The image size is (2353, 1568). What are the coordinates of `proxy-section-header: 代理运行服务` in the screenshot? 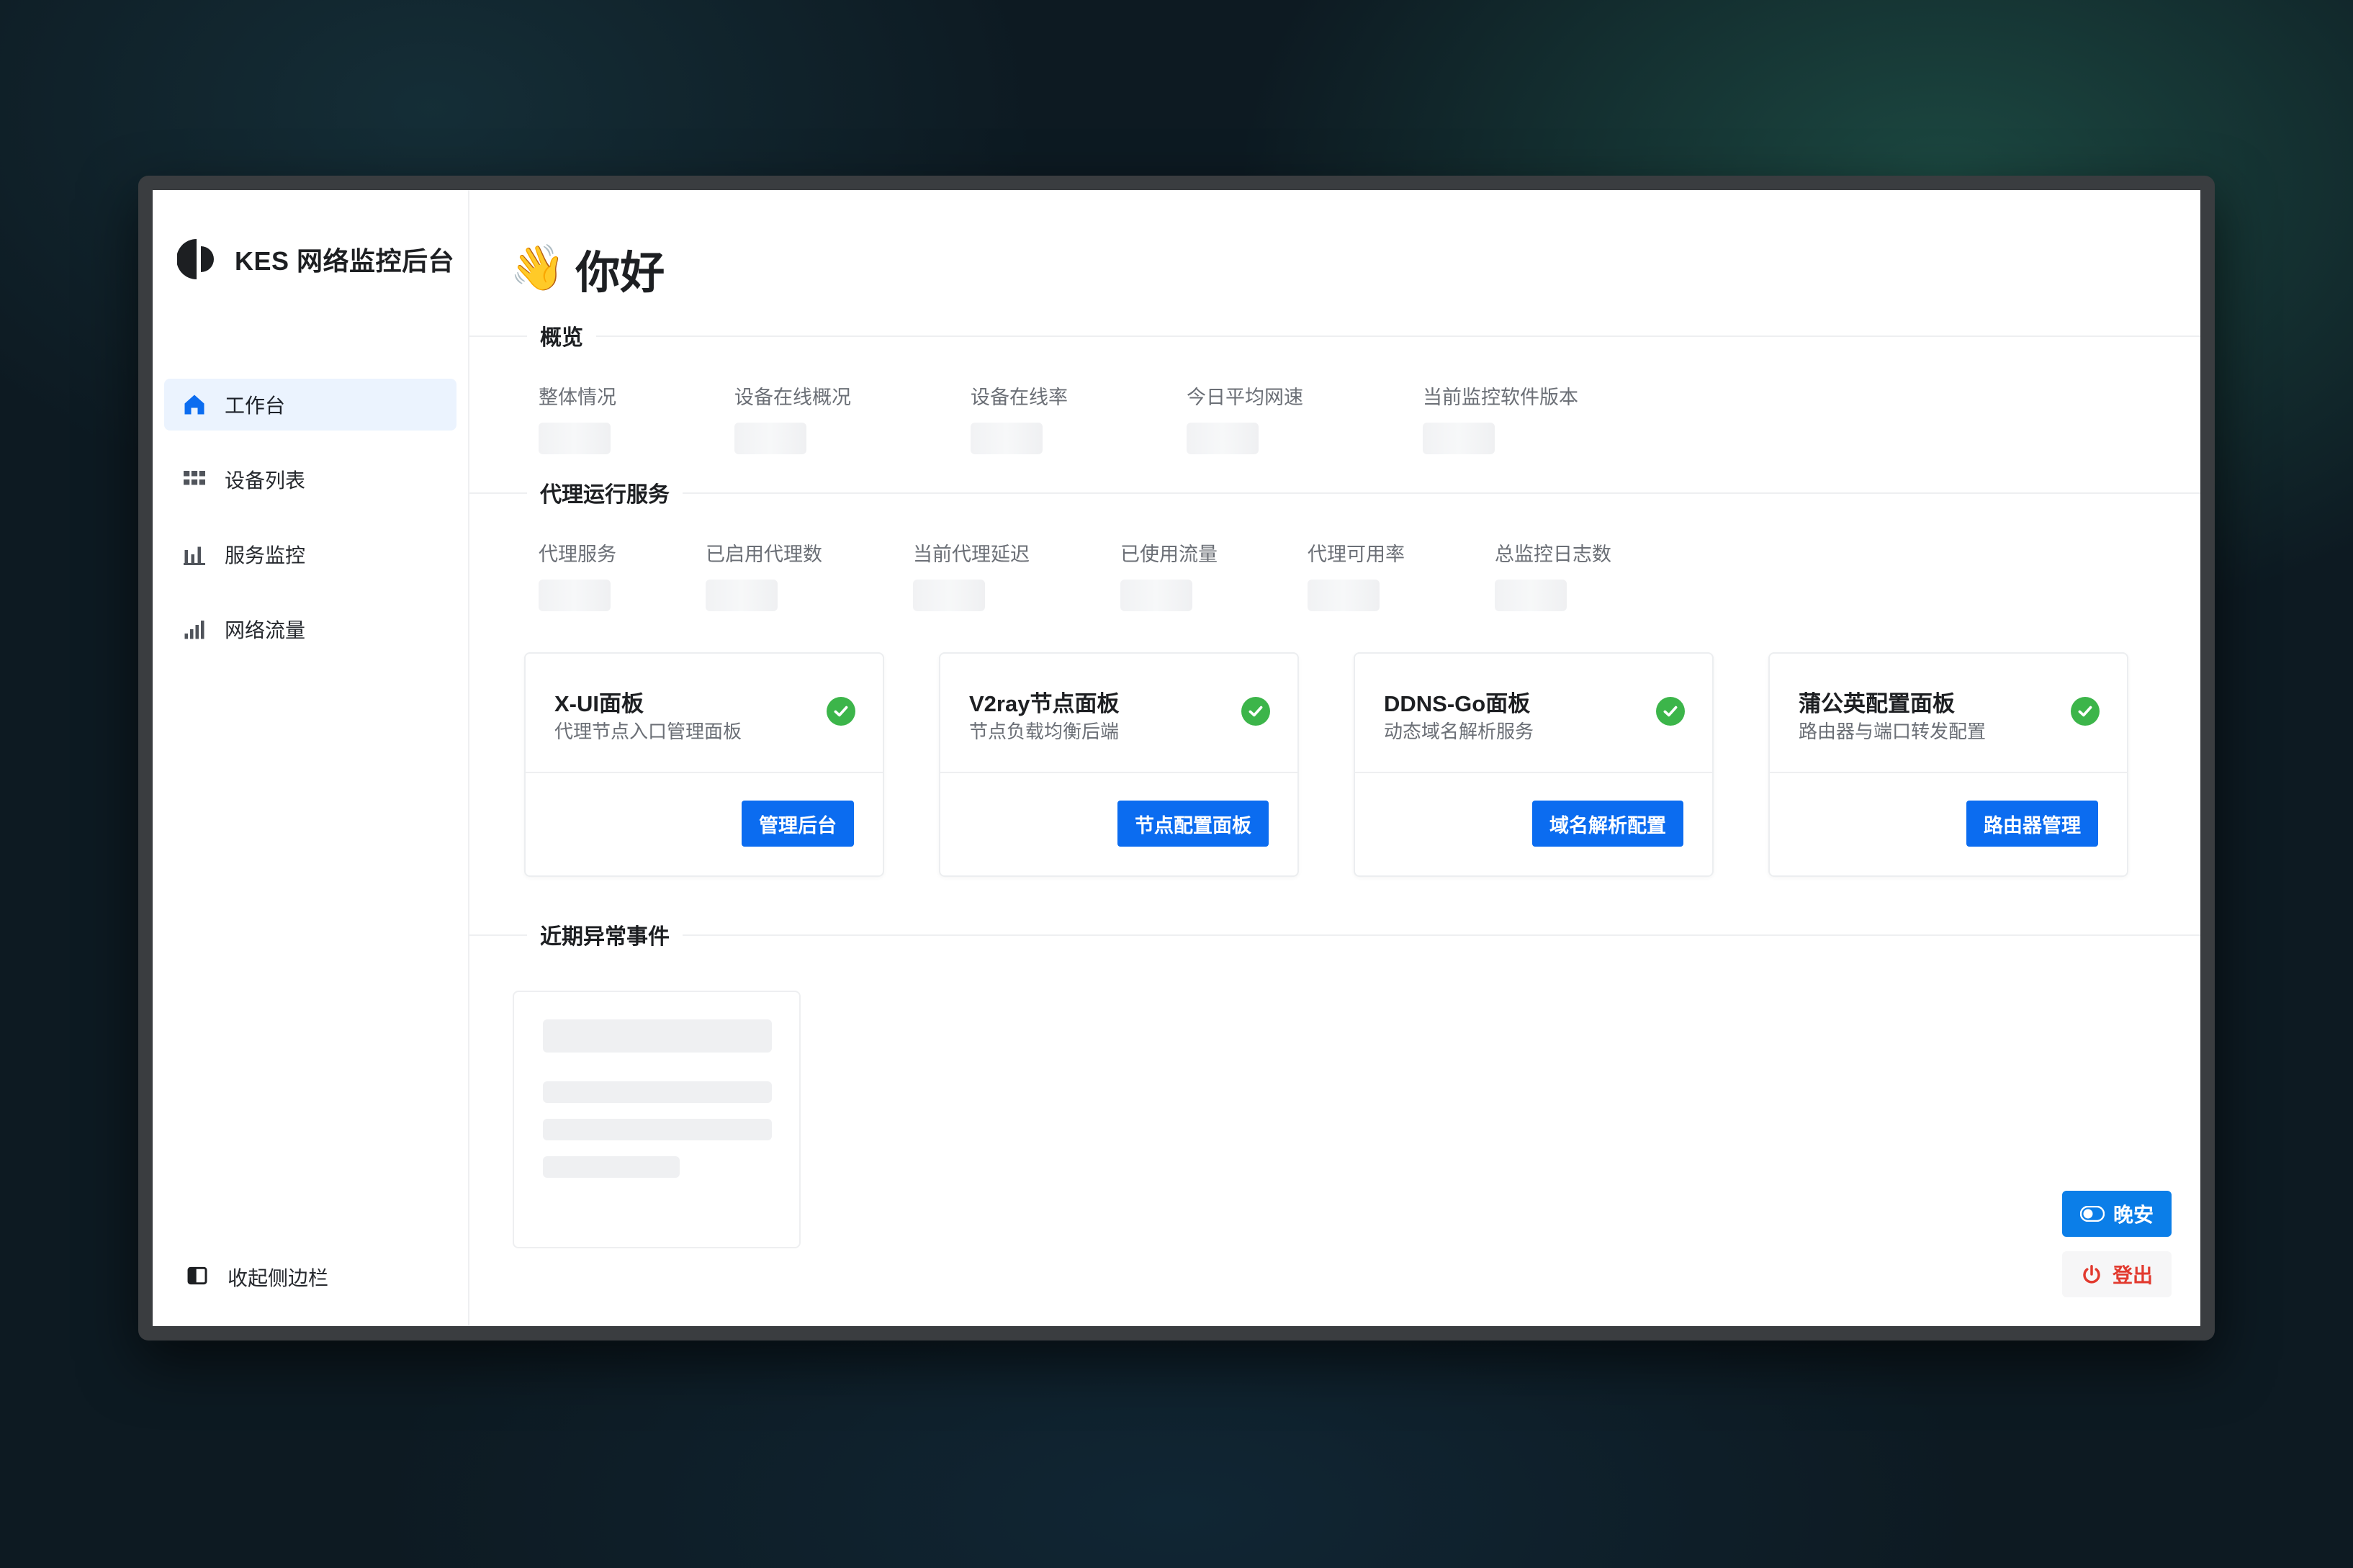 It's located at (1334, 492).